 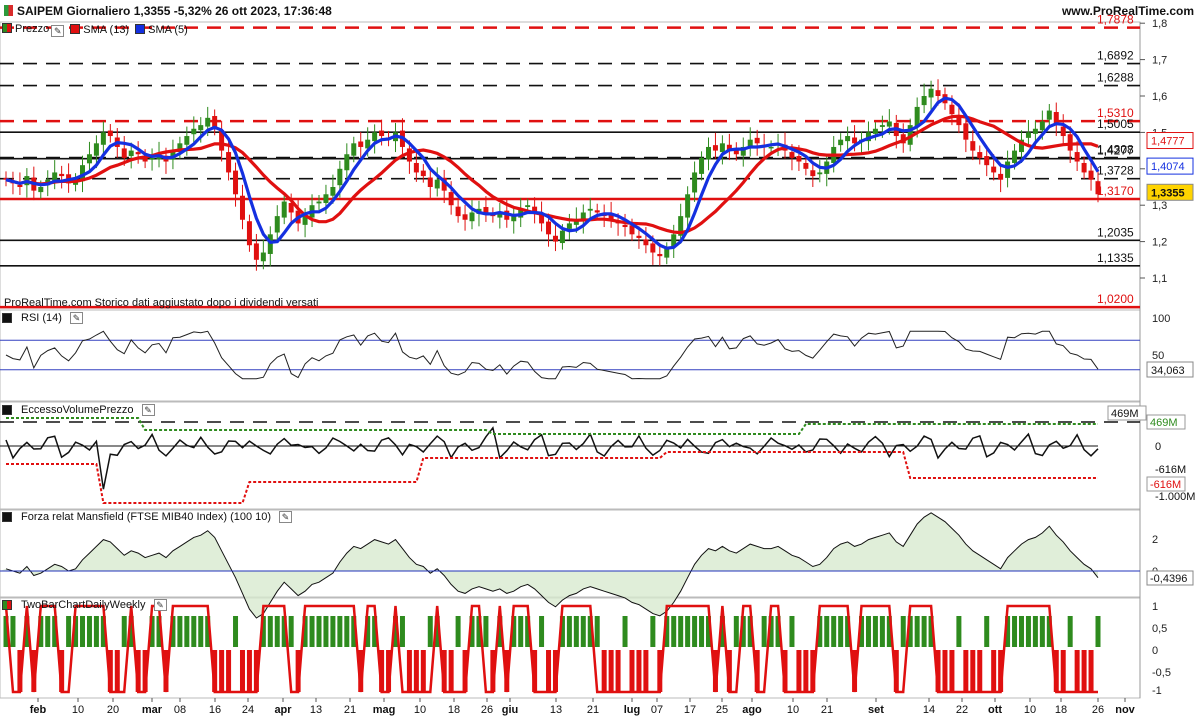 I want to click on x-tick-label: 10, so click(x=420, y=710).